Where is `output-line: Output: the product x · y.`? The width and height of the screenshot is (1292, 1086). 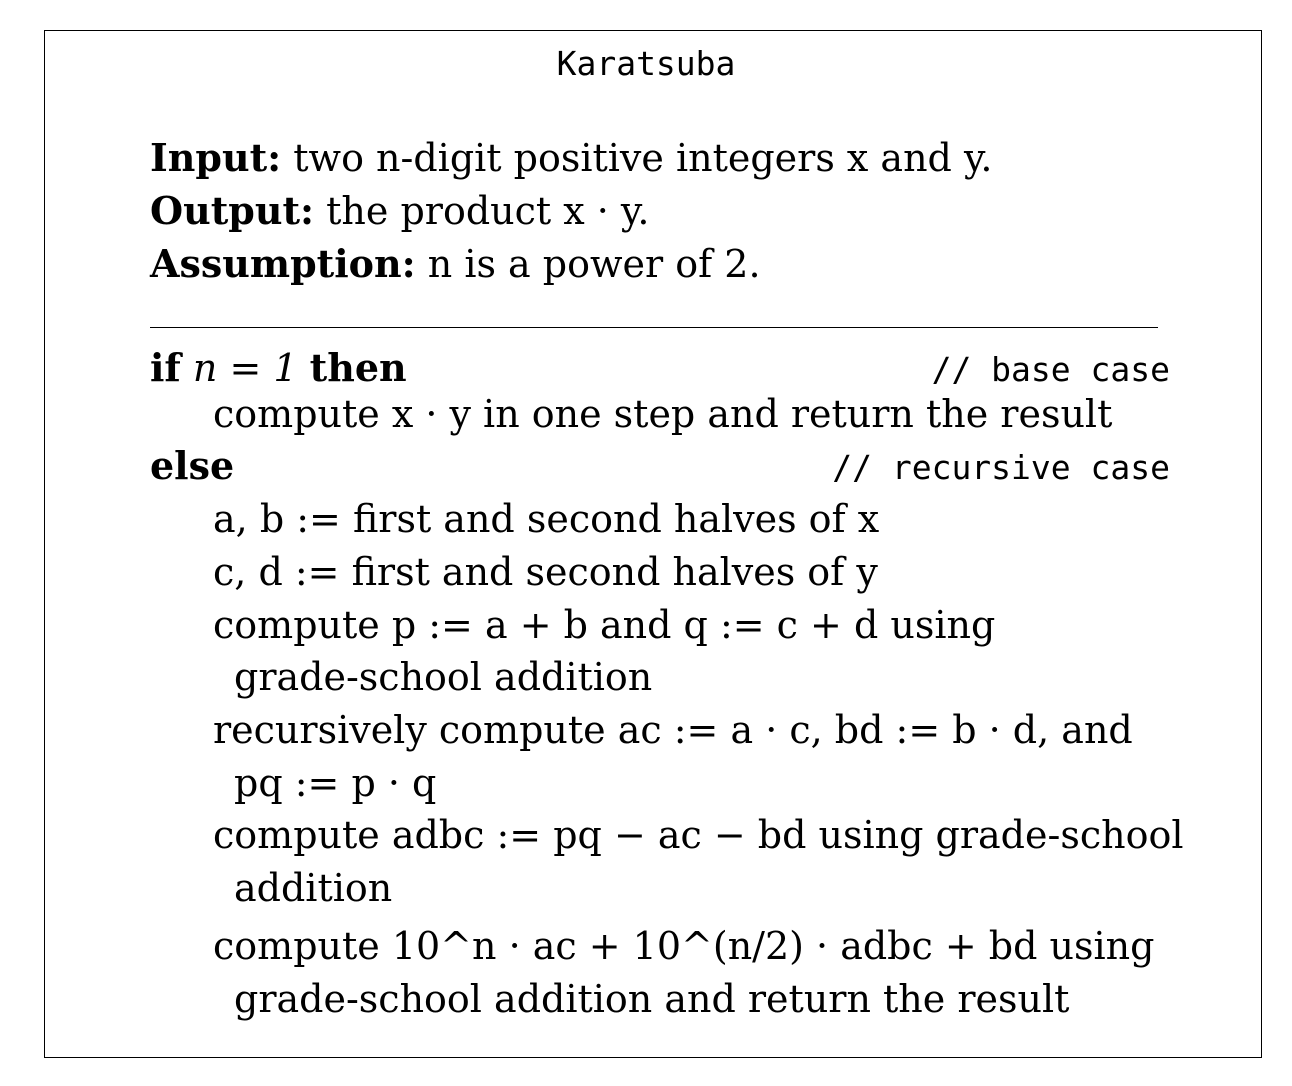
output-line: Output: the product x · y. is located at coordinates (399, 211).